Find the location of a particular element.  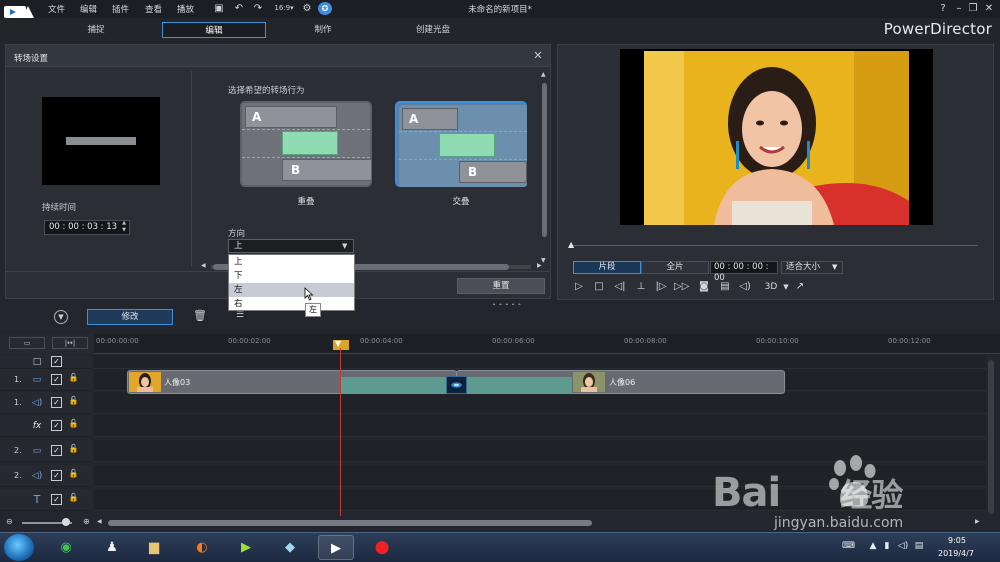

direction-option-left: 左 is located at coordinates (291, 290).